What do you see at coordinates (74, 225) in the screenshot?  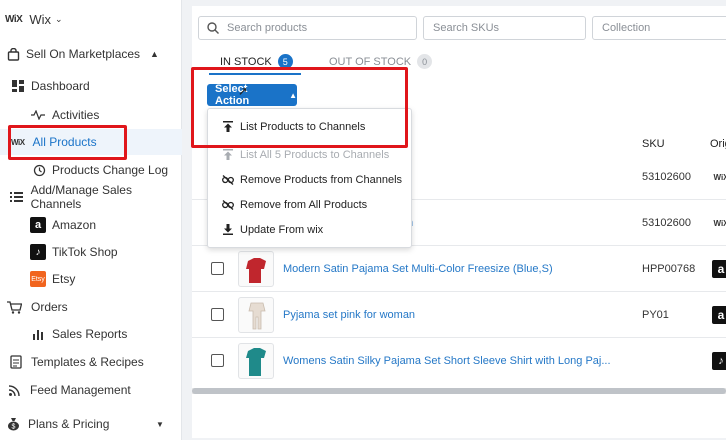 I see `sidebar-item-label: Amazon` at bounding box center [74, 225].